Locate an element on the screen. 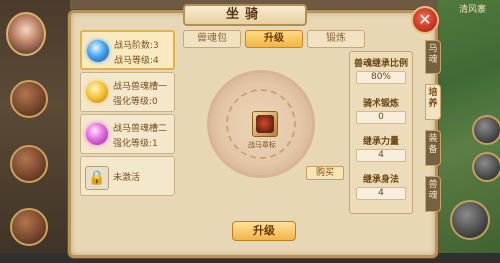 The width and height of the screenshot is (500, 263). gold-gem-icon is located at coordinates (97, 92).